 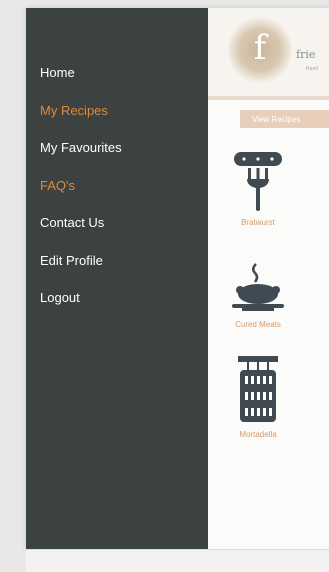 I want to click on sausage-fork-icon, so click(x=258, y=181).